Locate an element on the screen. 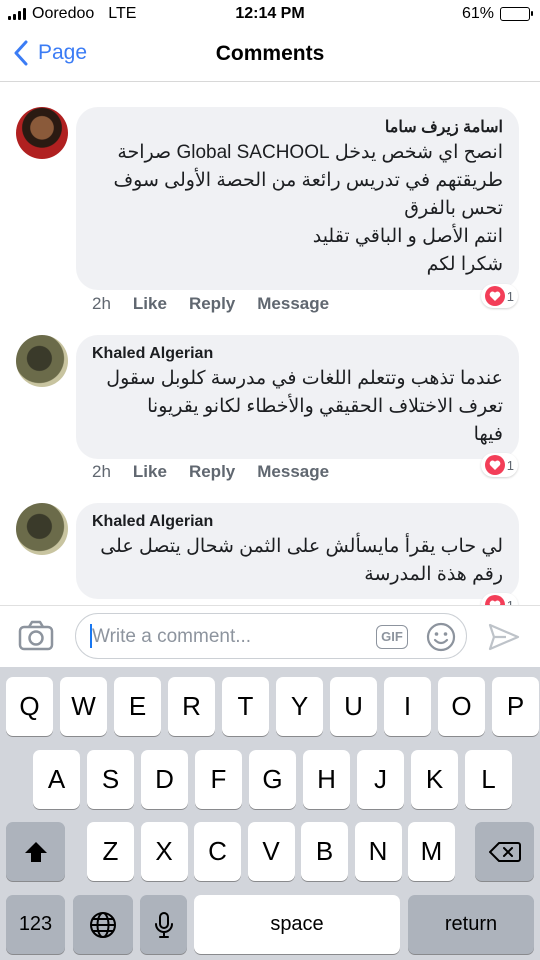  send-icon is located at coordinates (504, 637).